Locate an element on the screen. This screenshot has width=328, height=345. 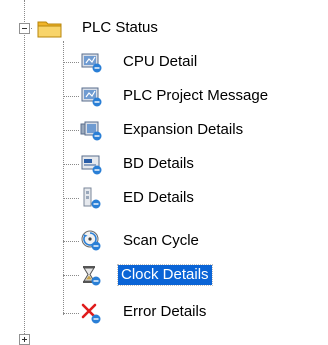
tree-item-plc-status: PLC Status is located at coordinates (120, 28).